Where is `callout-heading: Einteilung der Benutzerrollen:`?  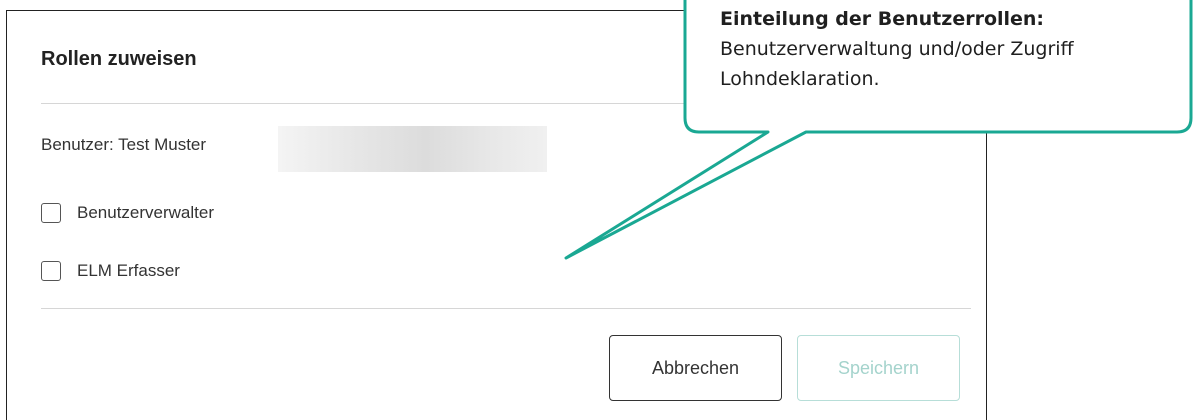
callout-heading: Einteilung der Benutzerrollen: is located at coordinates (882, 19).